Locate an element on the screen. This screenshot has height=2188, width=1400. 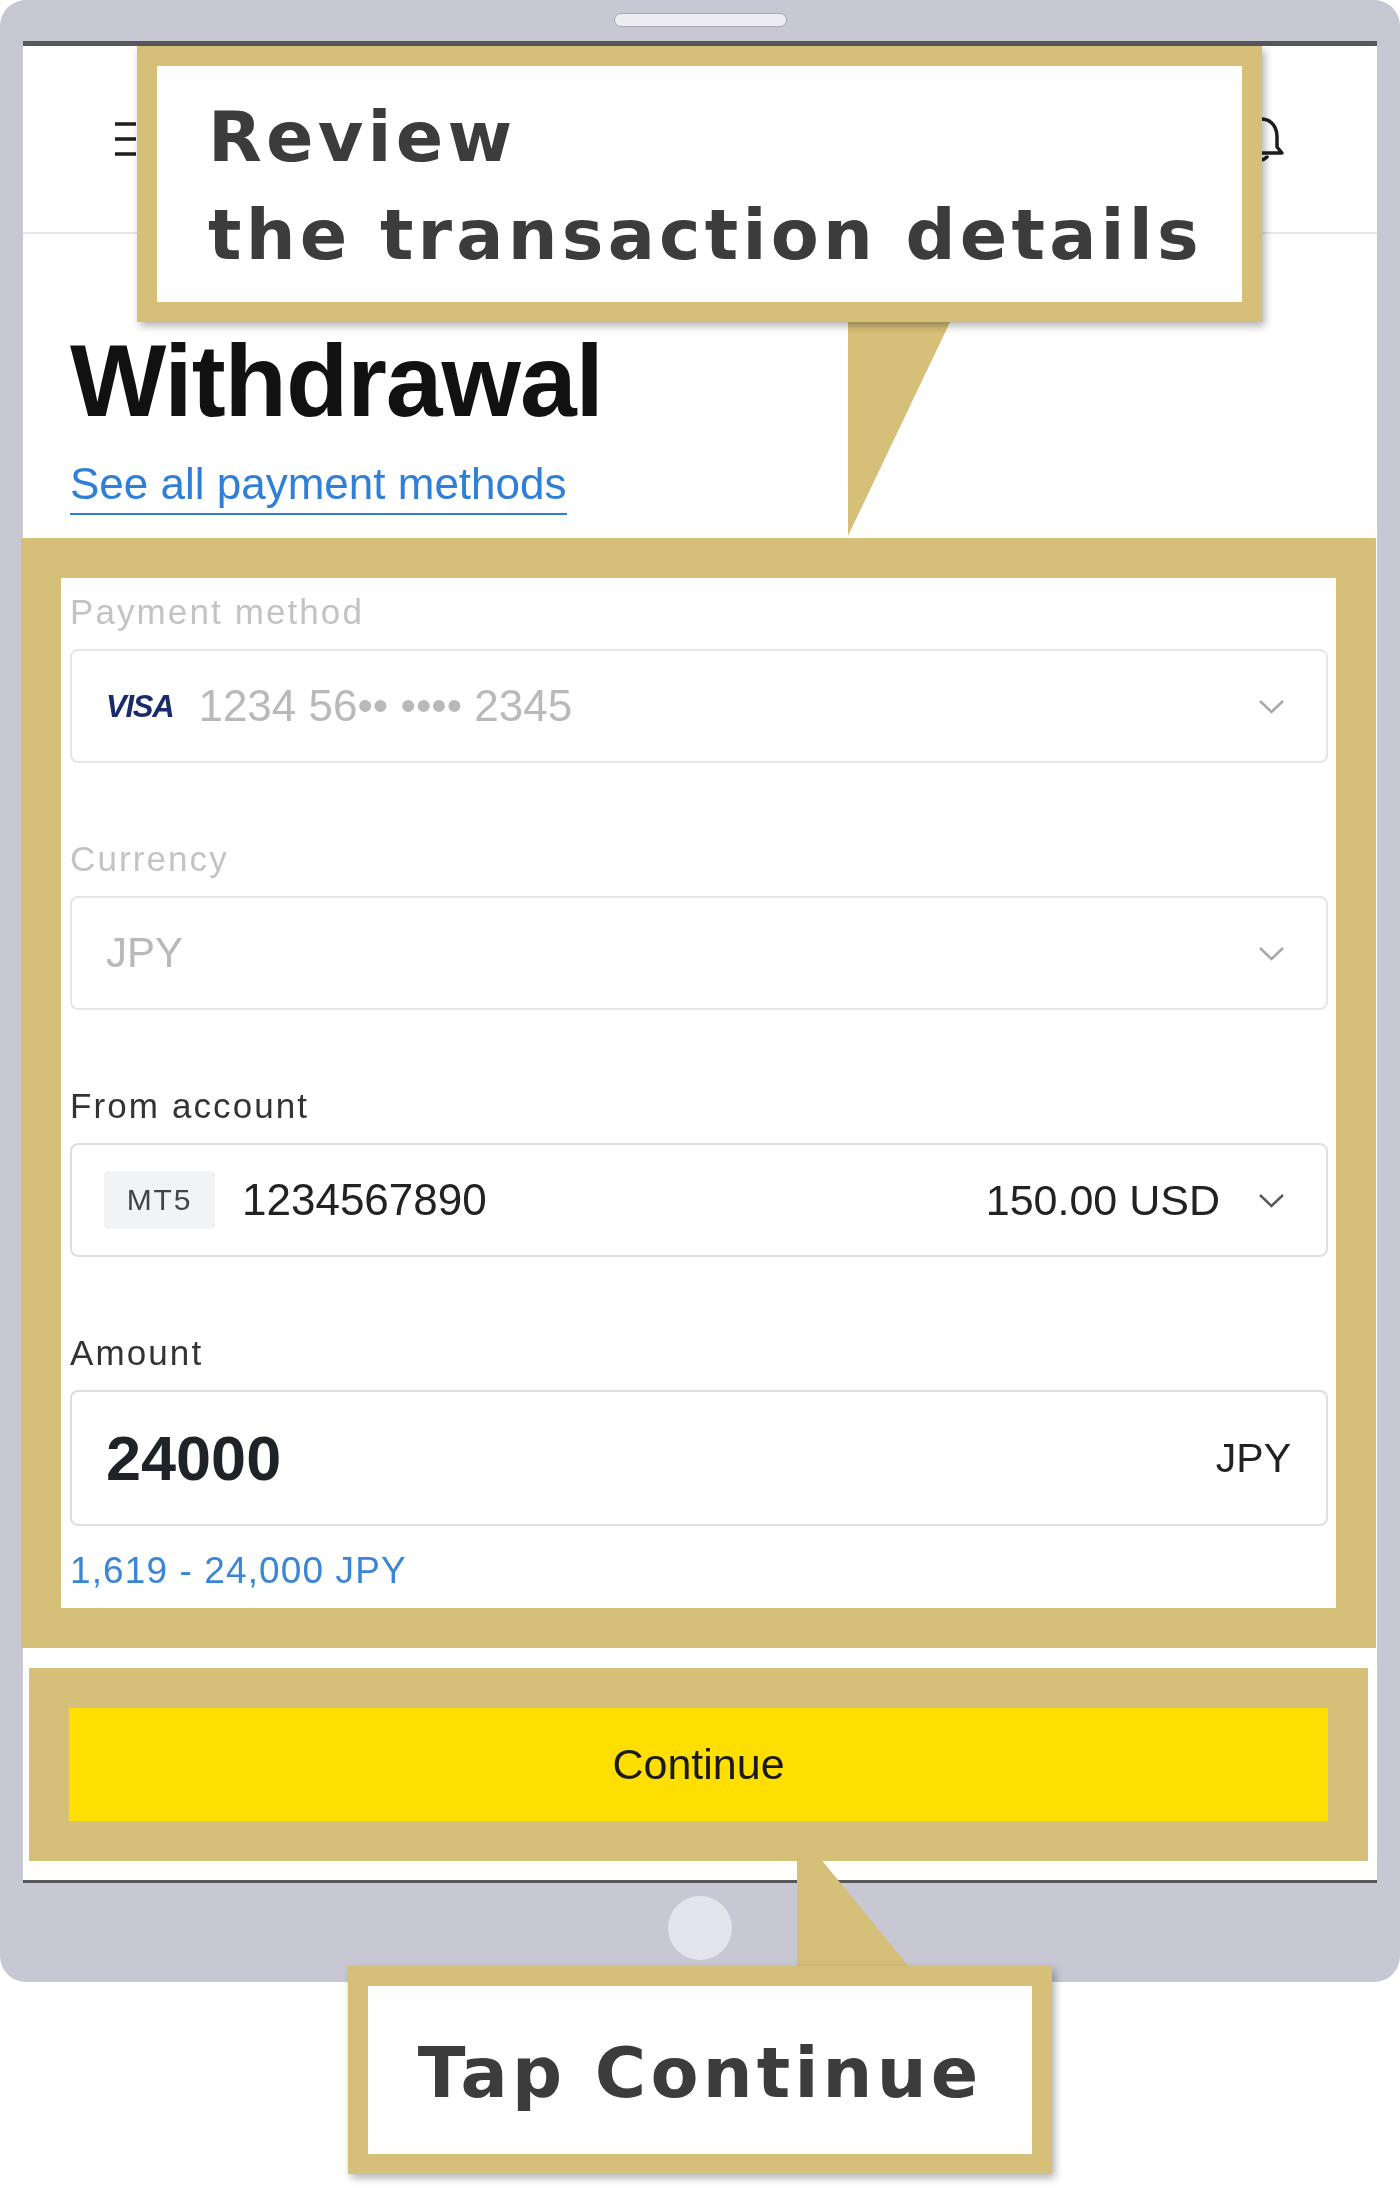
bell-icon is located at coordinates (1274, 139).